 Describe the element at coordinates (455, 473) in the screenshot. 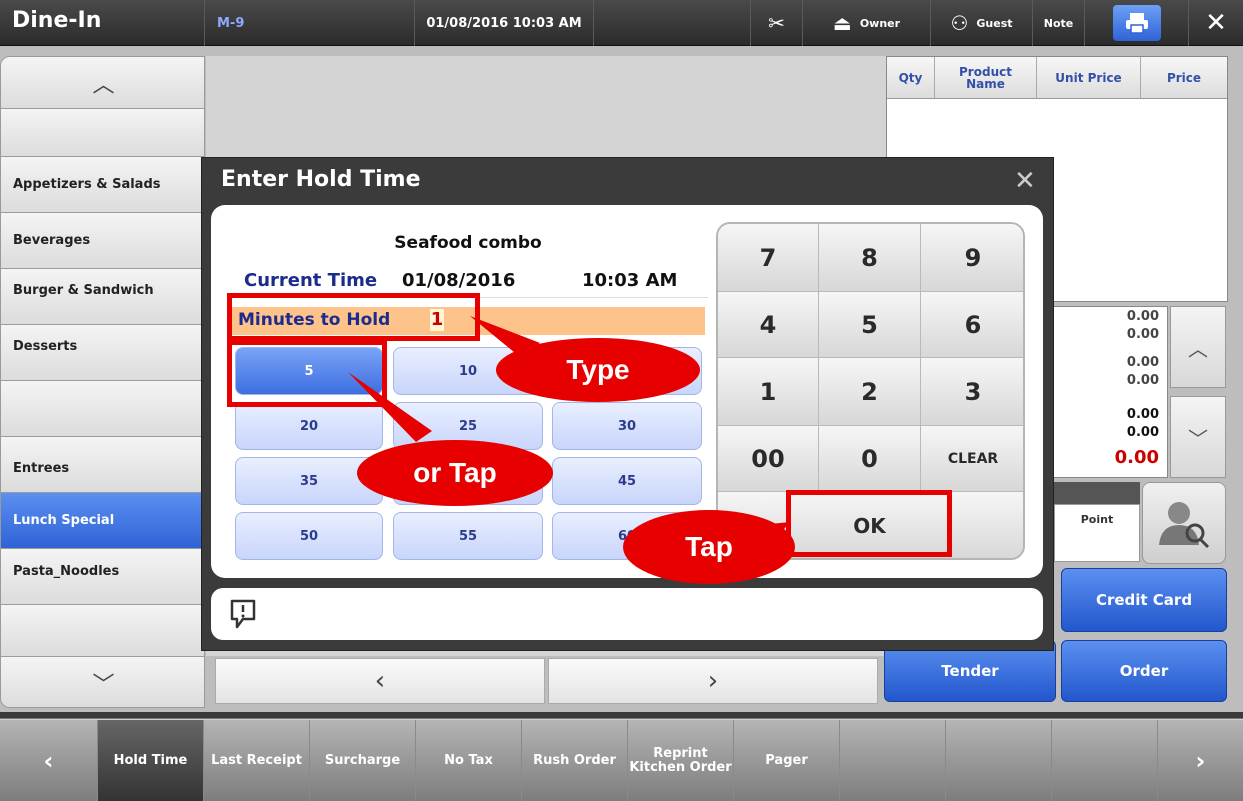

I see `callout-or-tap: or Tap` at that location.